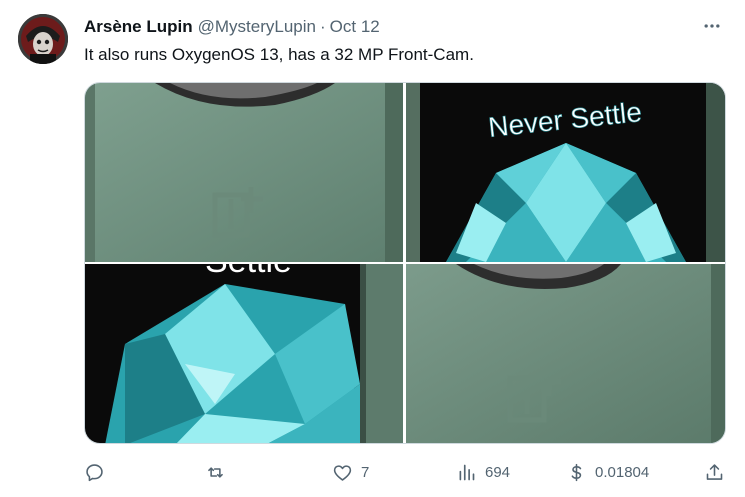 Image resolution: width=745 pixels, height=497 pixels. Describe the element at coordinates (622, 472) in the screenshot. I see `tip-amount: 0.01804` at that location.